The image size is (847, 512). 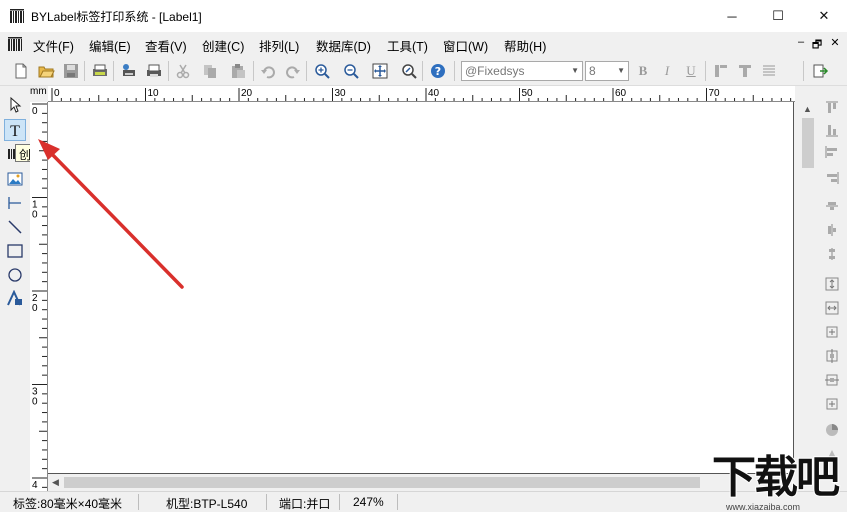 I want to click on ruler-h-label: 60, so click(x=621, y=93).